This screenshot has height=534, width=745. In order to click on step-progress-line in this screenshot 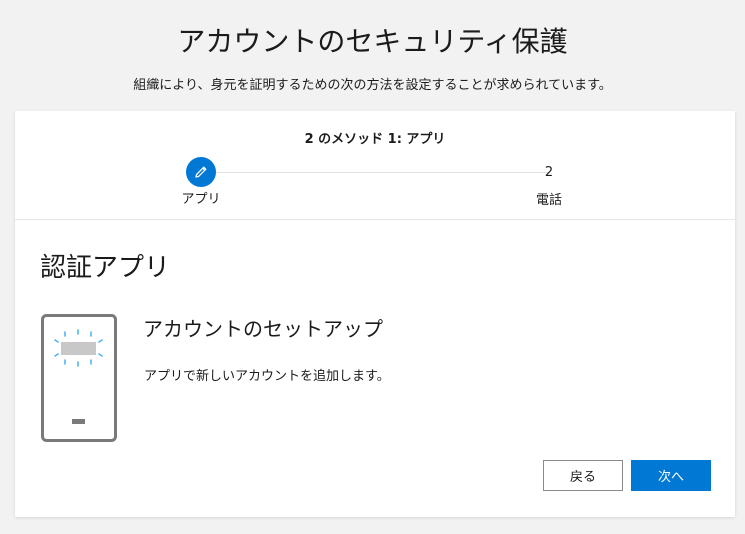, I will do `click(382, 172)`.